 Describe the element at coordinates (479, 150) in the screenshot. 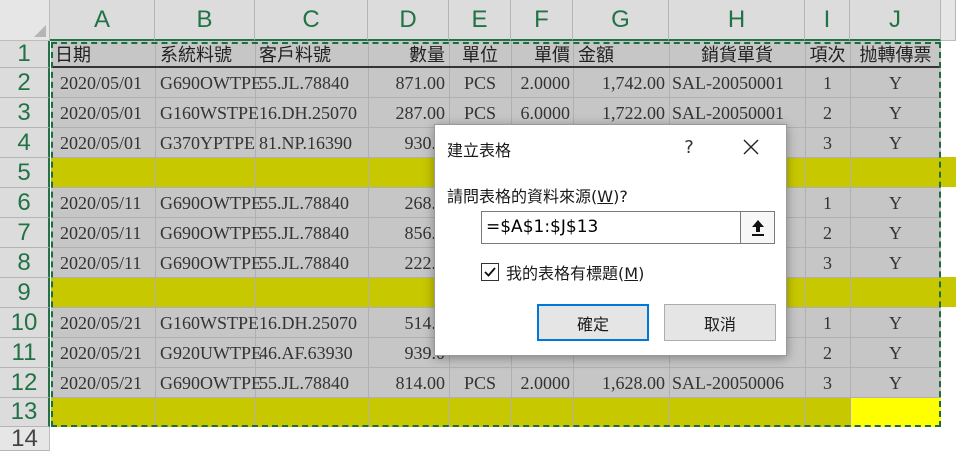

I see `dialog-title: 建立表格` at that location.